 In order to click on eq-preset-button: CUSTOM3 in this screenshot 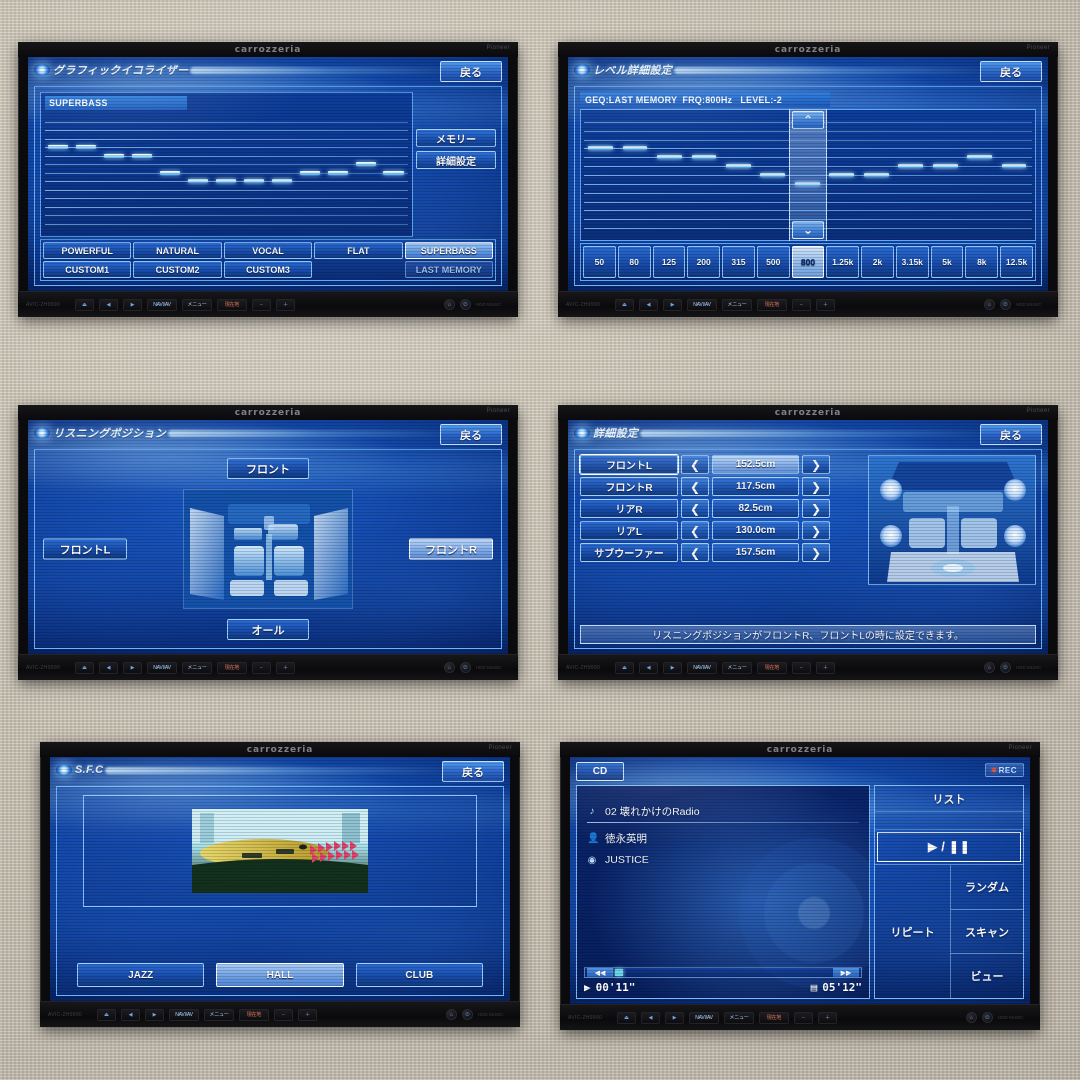, I will do `click(268, 269)`.